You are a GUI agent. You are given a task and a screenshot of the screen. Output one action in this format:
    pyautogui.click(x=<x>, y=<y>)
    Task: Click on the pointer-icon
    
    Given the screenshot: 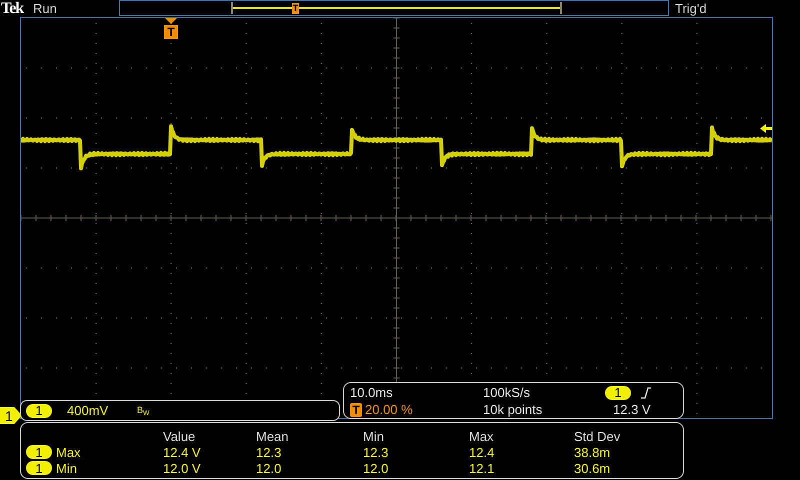 What is the action you would take?
    pyautogui.click(x=171, y=21)
    